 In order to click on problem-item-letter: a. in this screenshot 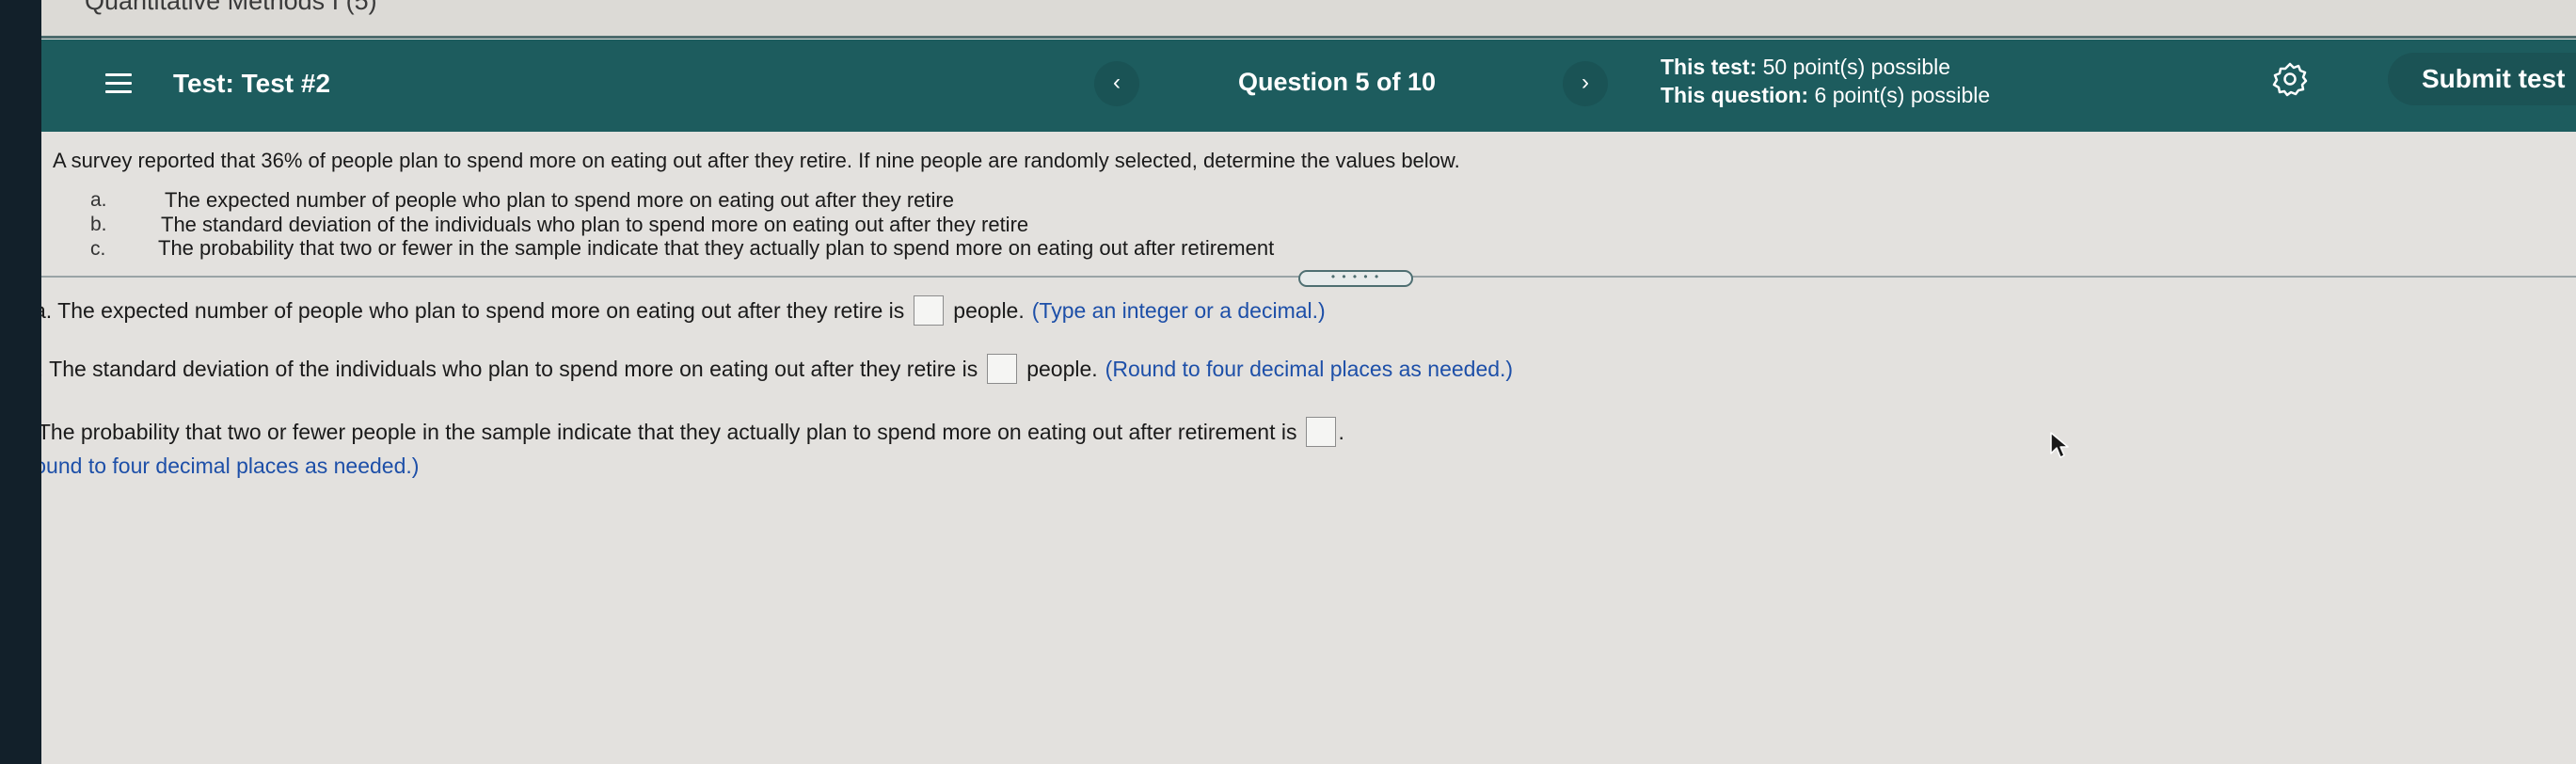, I will do `click(98, 200)`.